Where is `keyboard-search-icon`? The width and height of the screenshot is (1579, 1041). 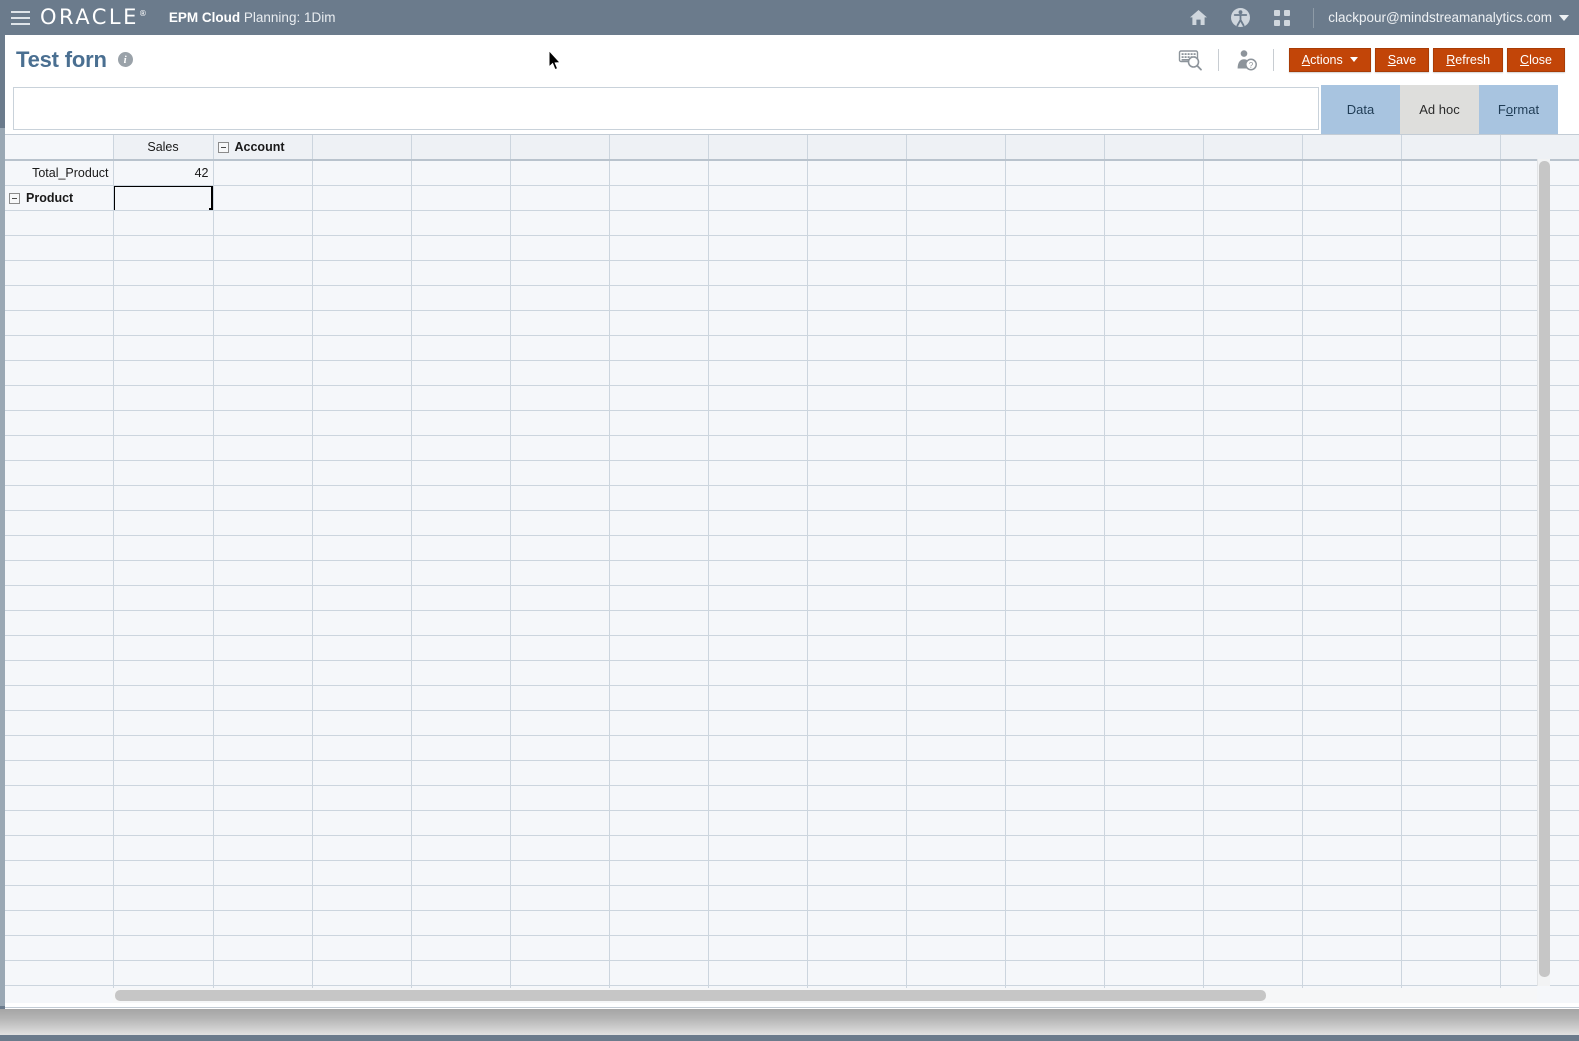
keyboard-search-icon is located at coordinates (1191, 60).